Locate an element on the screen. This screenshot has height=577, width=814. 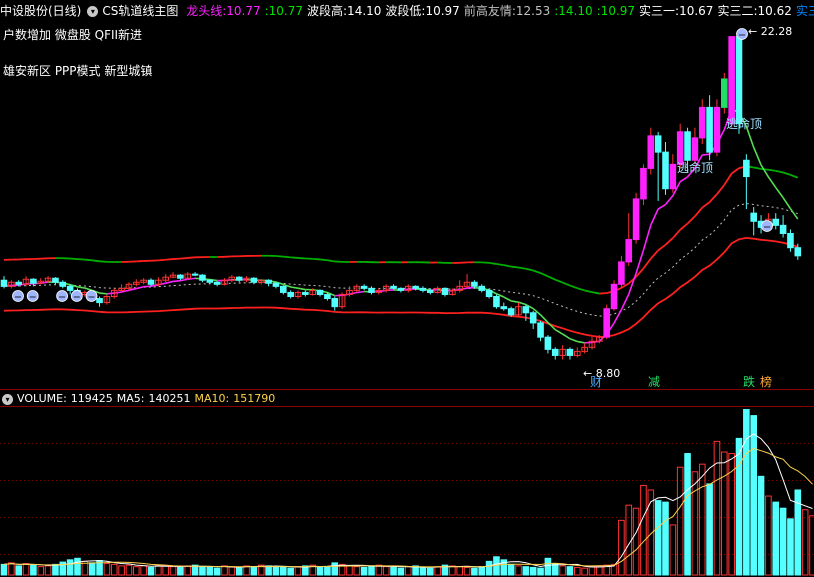
event-marker-die: 跌 is located at coordinates (749, 381).